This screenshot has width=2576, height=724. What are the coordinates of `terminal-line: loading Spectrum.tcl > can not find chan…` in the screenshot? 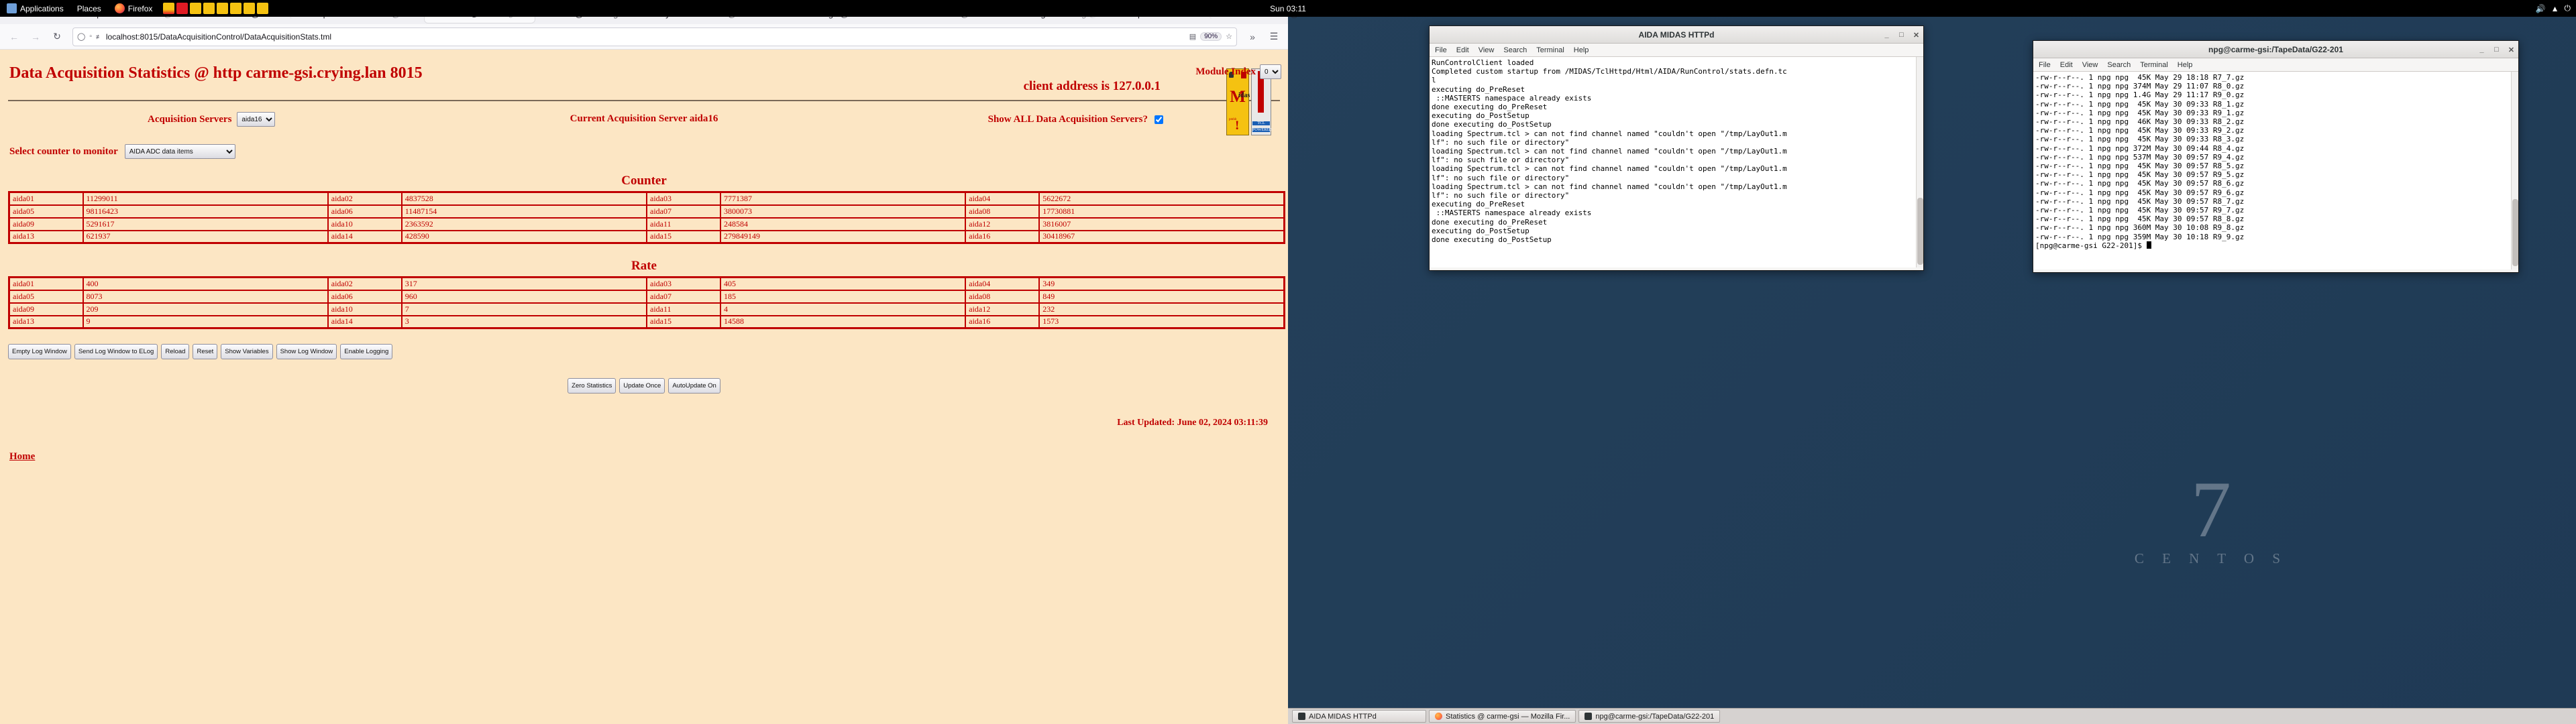 It's located at (1609, 186).